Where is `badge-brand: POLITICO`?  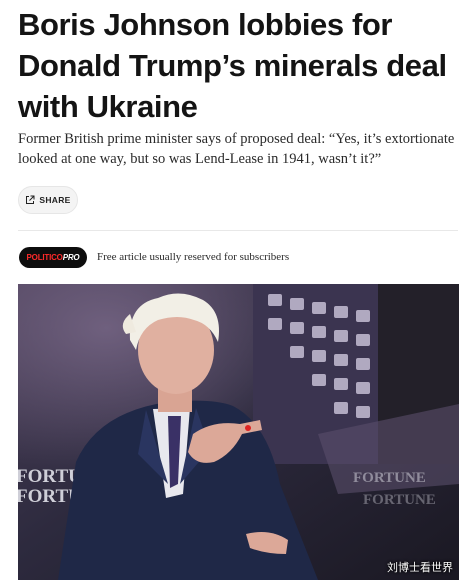 badge-brand: POLITICO is located at coordinates (44, 257).